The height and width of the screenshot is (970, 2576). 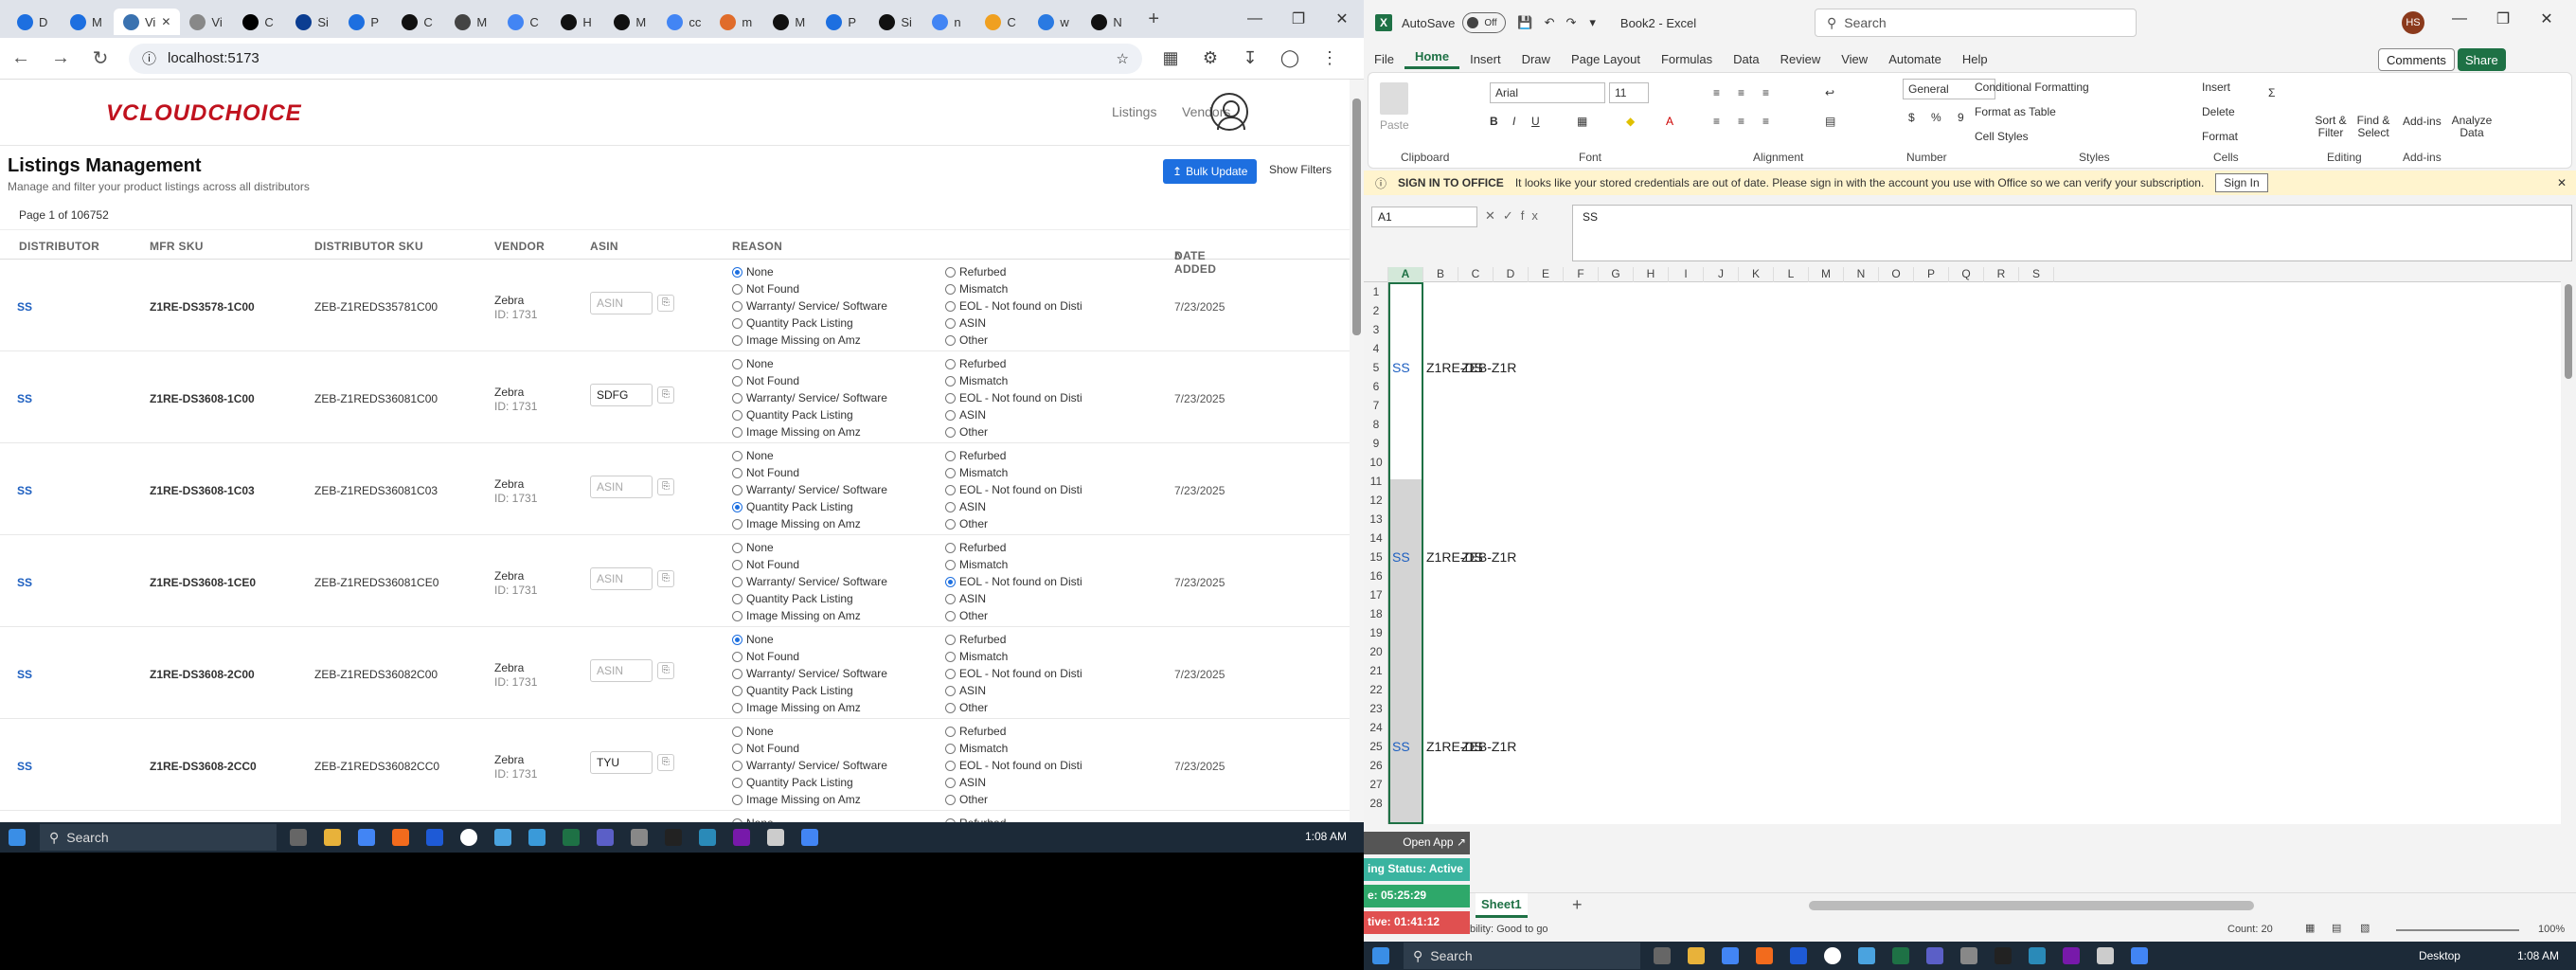 I want to click on row-header: 3, so click(x=1376, y=329).